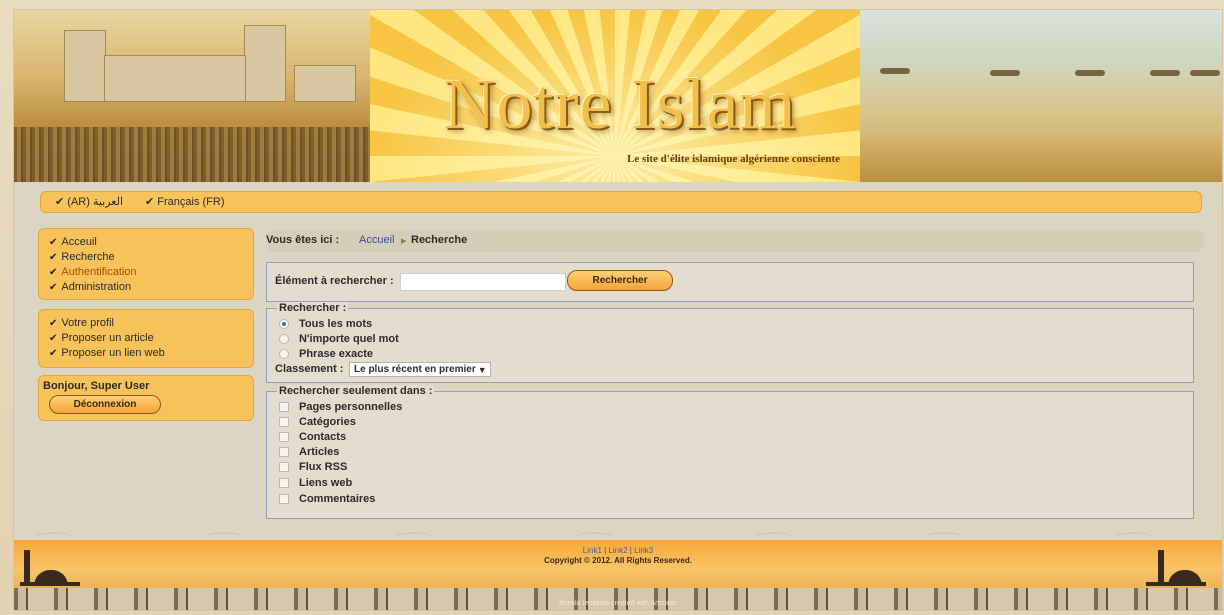 The image size is (1224, 615). Describe the element at coordinates (309, 369) in the screenshot. I see `ordering-label: Classement :` at that location.